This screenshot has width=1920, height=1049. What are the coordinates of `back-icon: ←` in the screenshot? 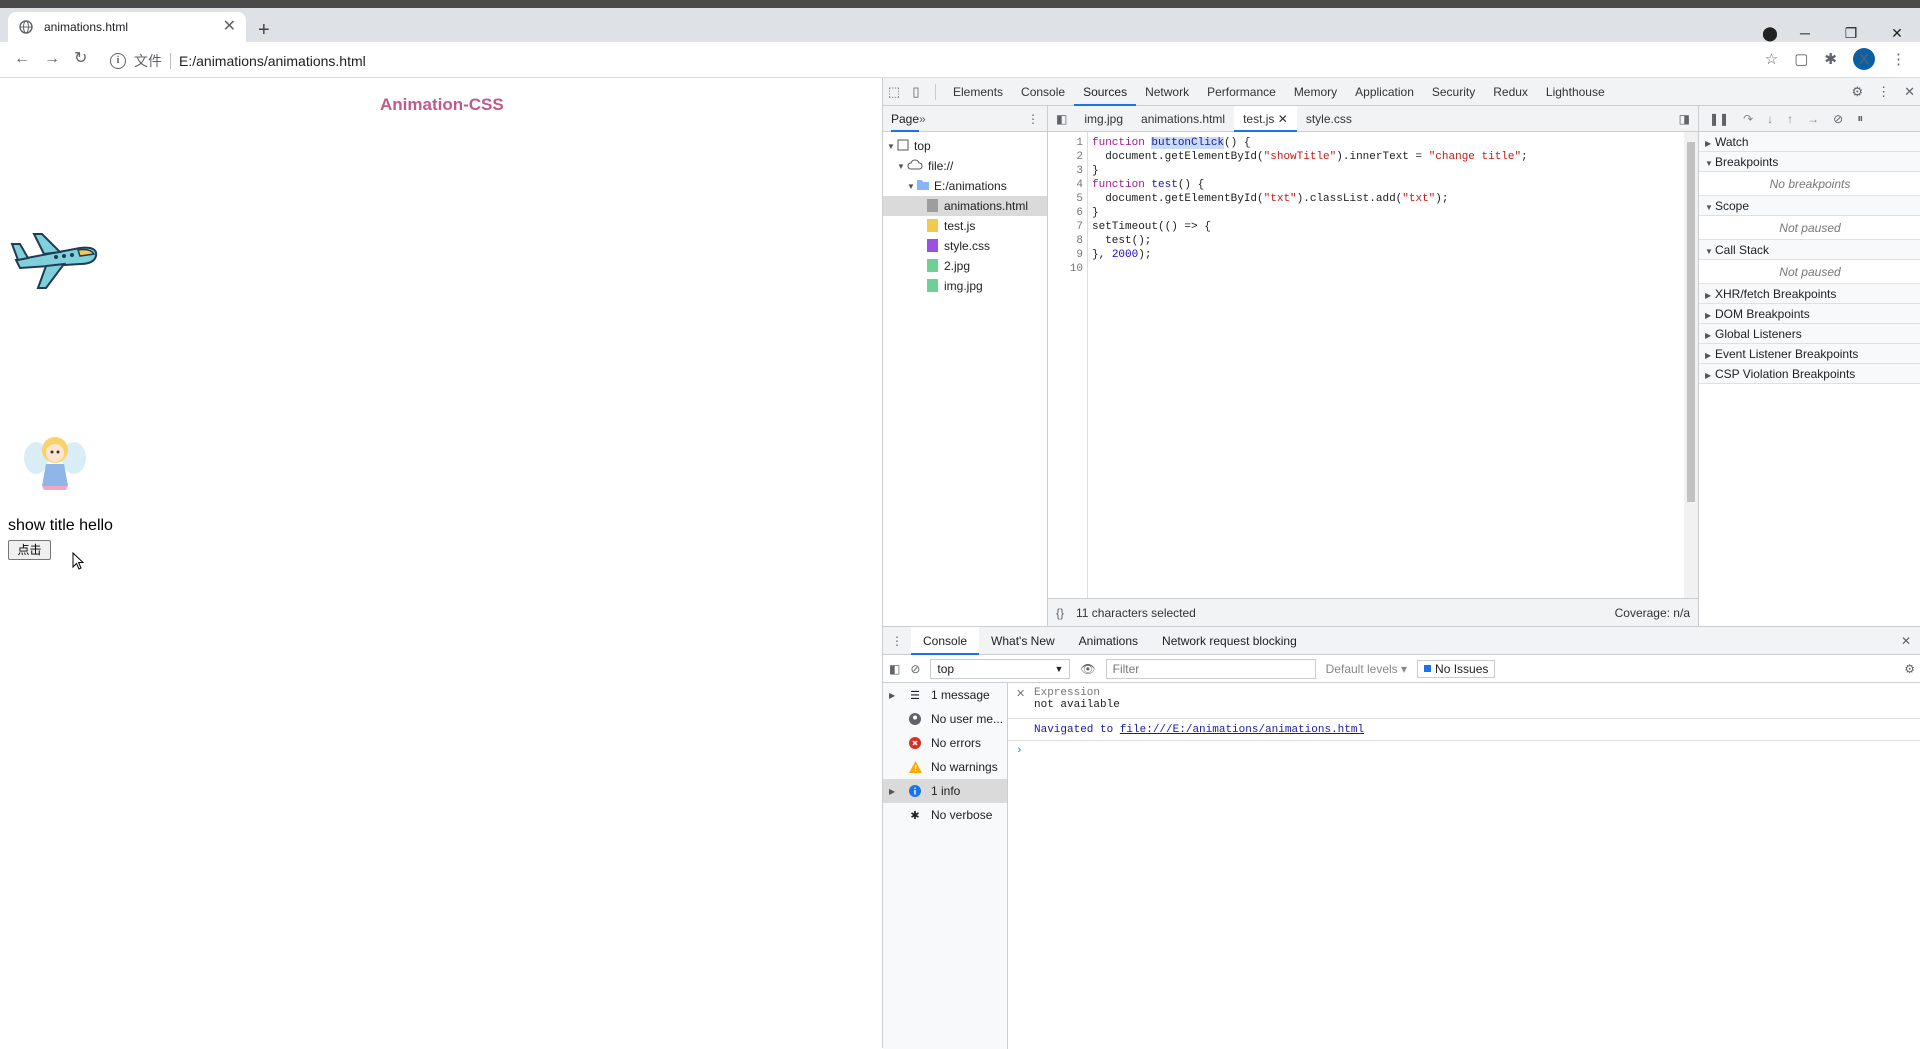 It's located at (22, 59).